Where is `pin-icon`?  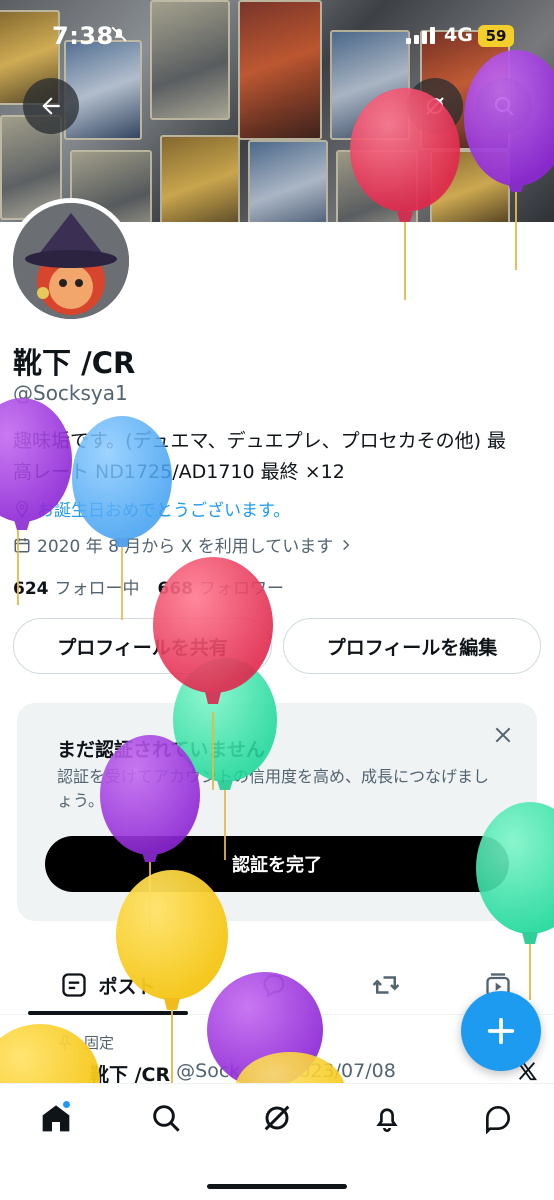
pin-icon is located at coordinates (65, 1042).